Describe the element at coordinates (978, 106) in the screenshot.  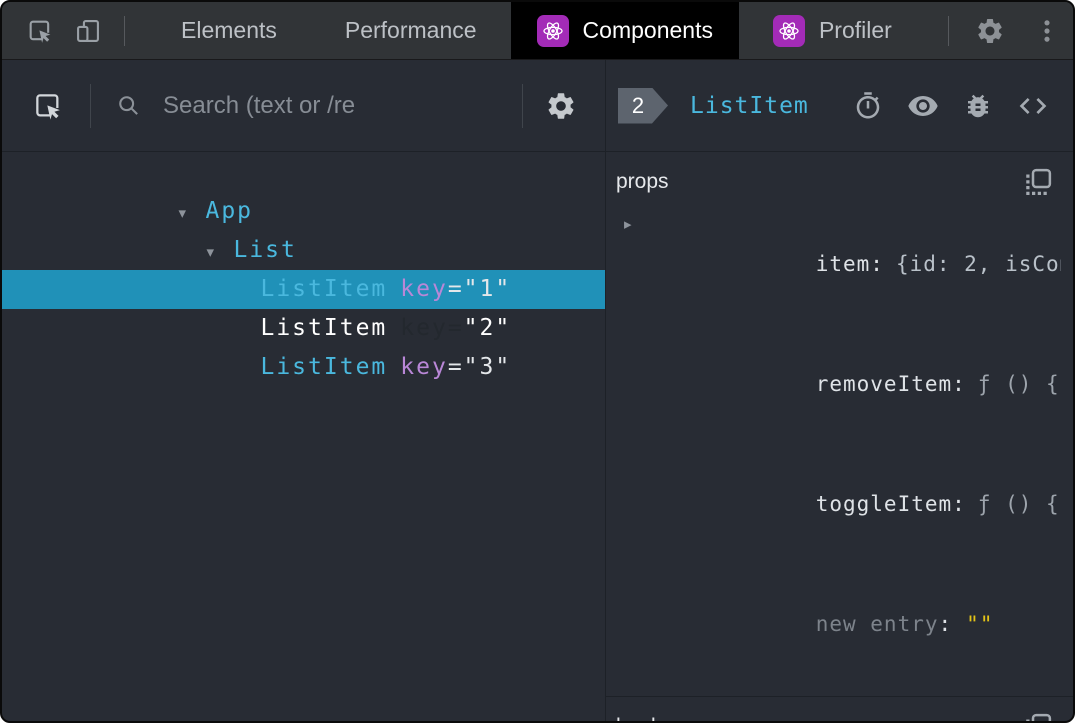
I see `log-bug-icon` at that location.